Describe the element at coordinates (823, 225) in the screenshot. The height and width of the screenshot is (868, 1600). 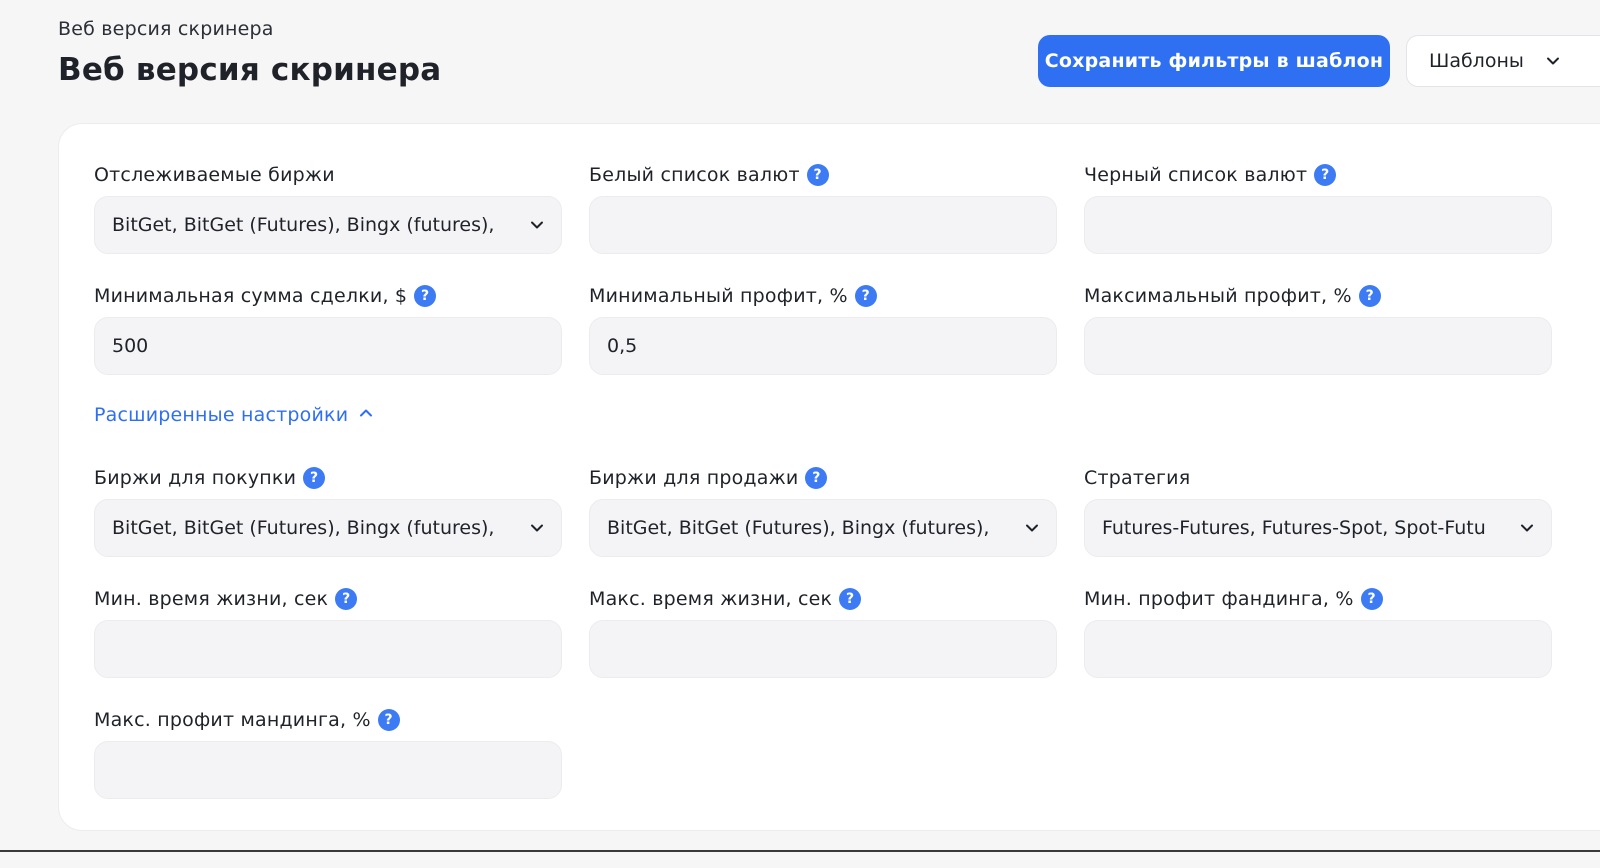
I see `whitelist-input` at that location.